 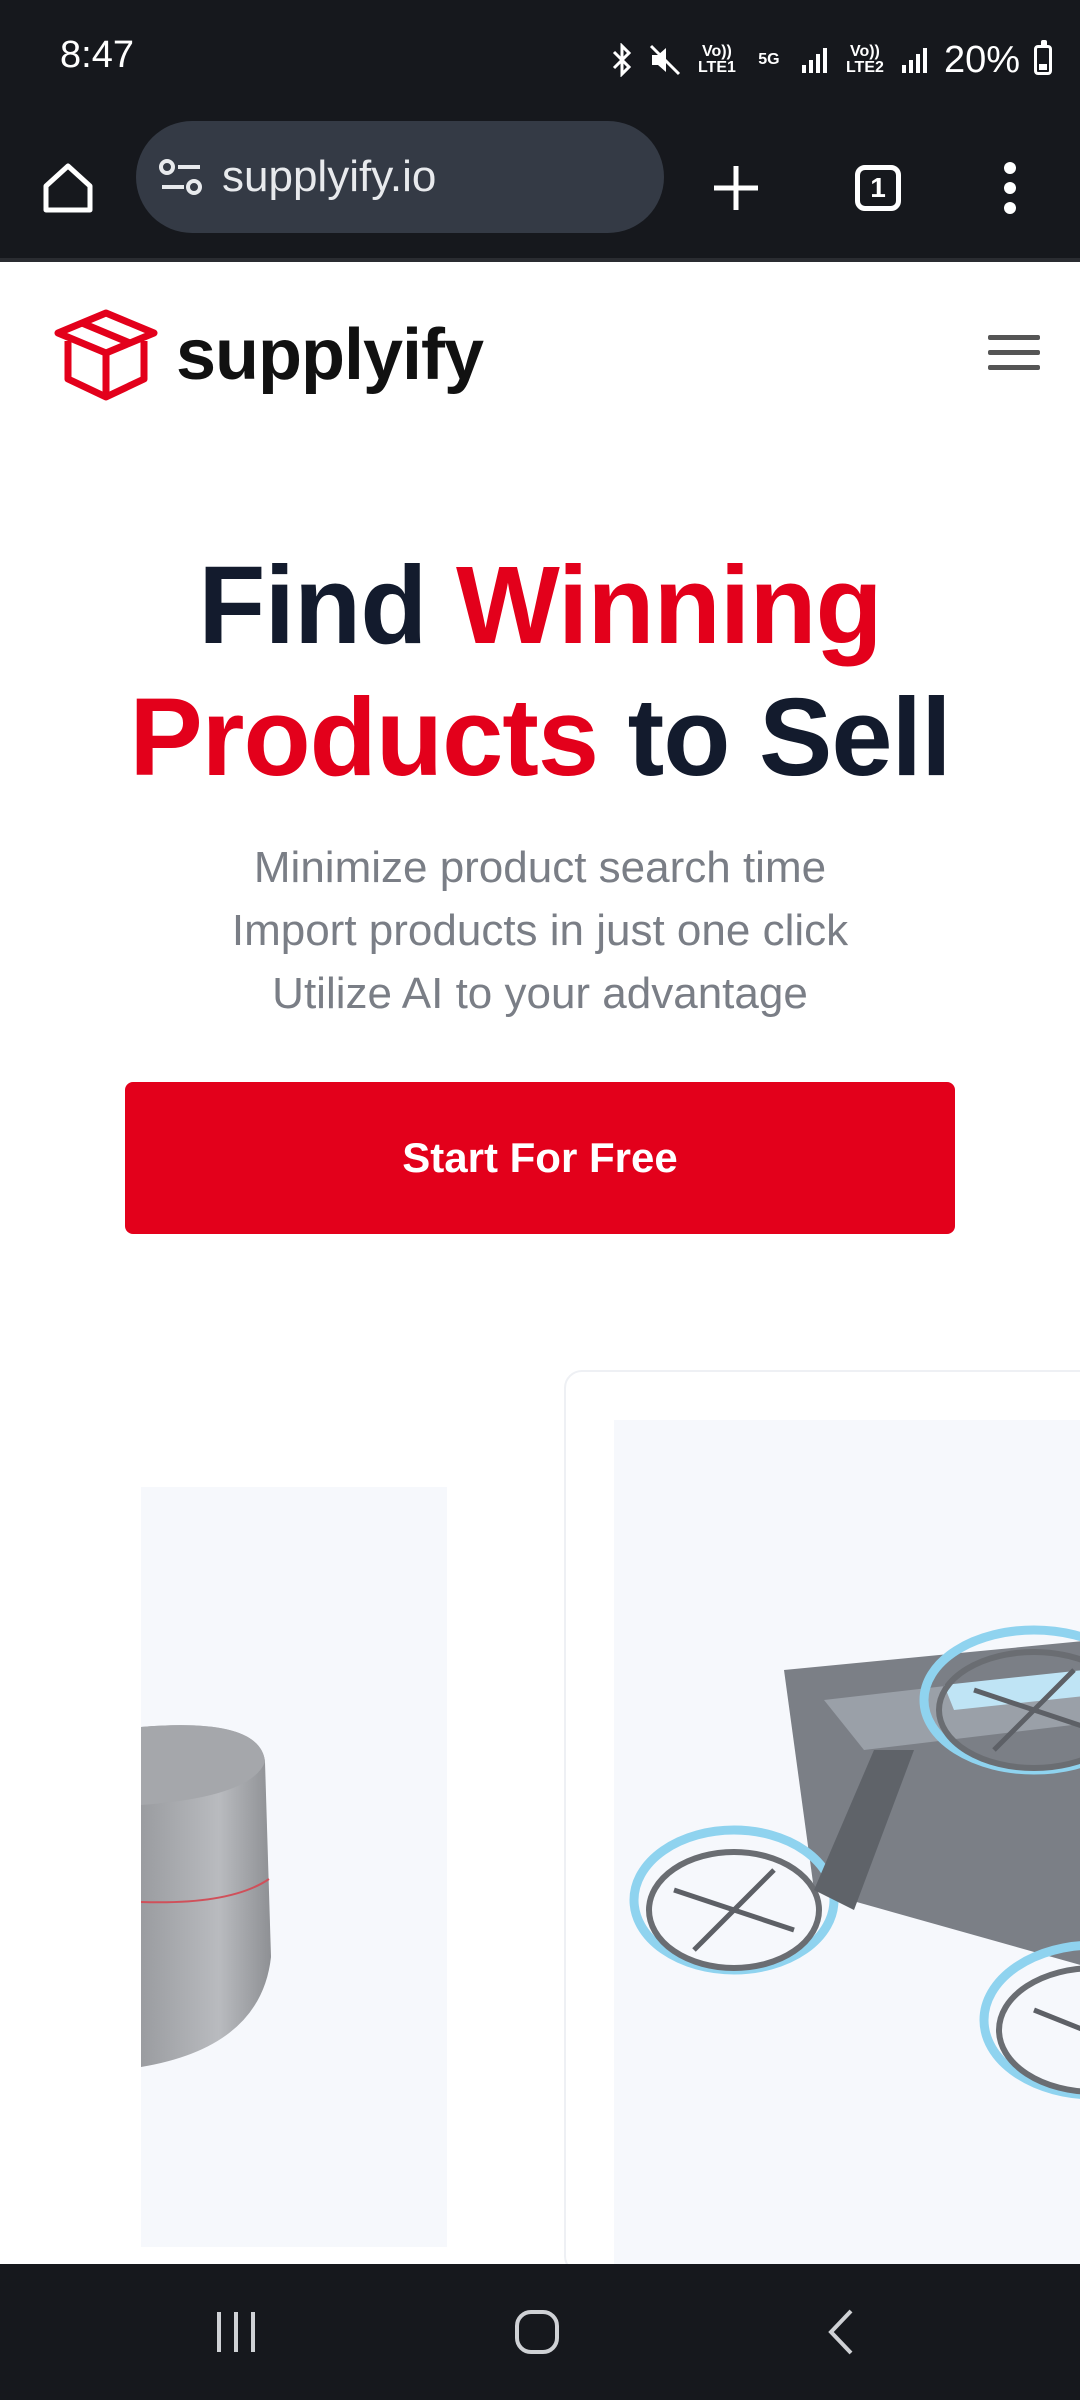 What do you see at coordinates (540, 1158) in the screenshot?
I see `start-for-free-button: Start For Free` at bounding box center [540, 1158].